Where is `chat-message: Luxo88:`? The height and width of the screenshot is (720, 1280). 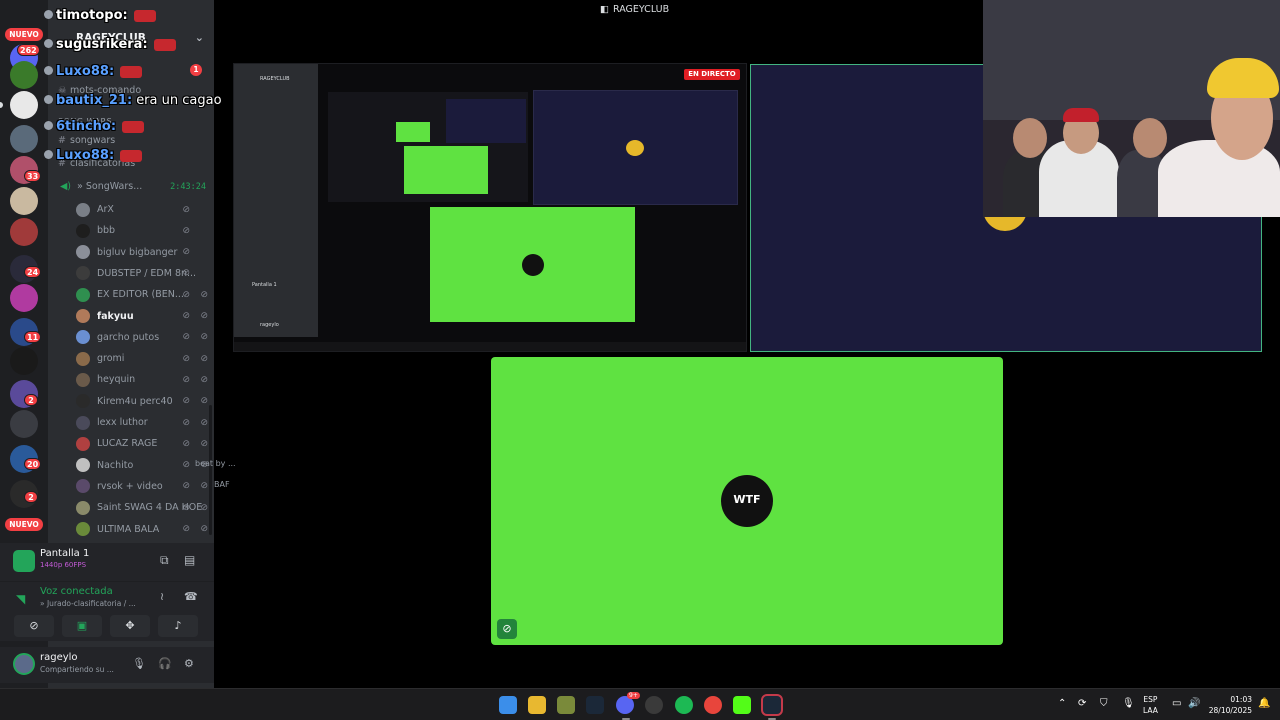
chat-message: Luxo88: is located at coordinates (93, 71).